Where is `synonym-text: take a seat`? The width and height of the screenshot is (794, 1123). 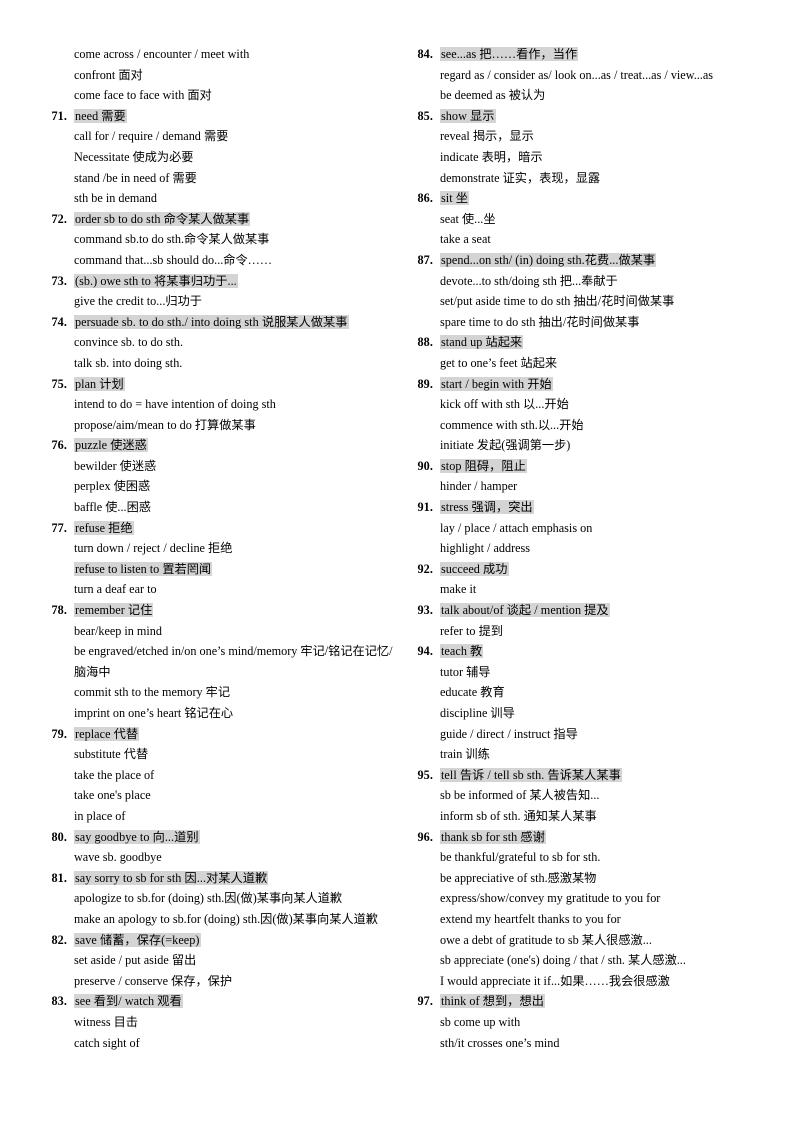 synonym-text: take a seat is located at coordinates (465, 239).